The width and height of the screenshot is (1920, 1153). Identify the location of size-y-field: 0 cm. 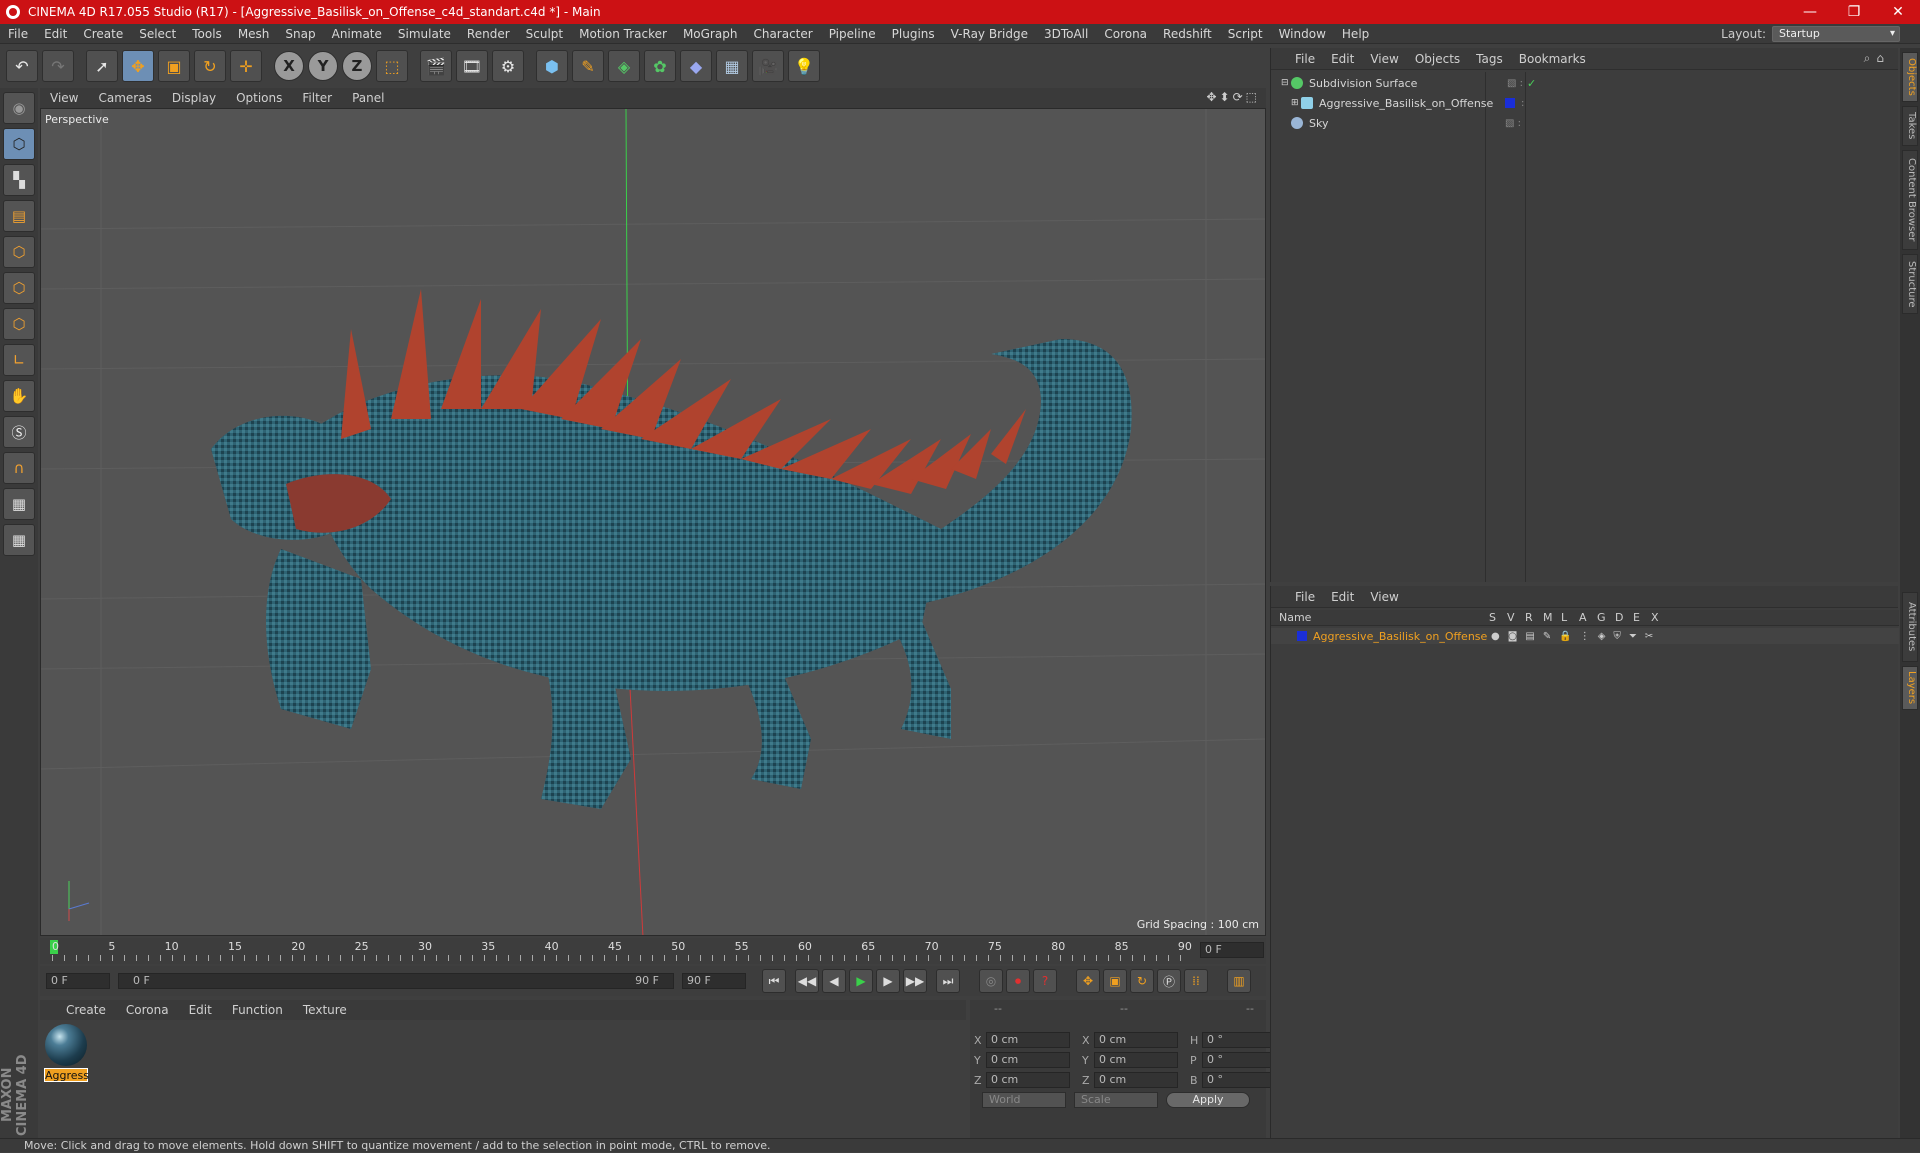
(1136, 1060).